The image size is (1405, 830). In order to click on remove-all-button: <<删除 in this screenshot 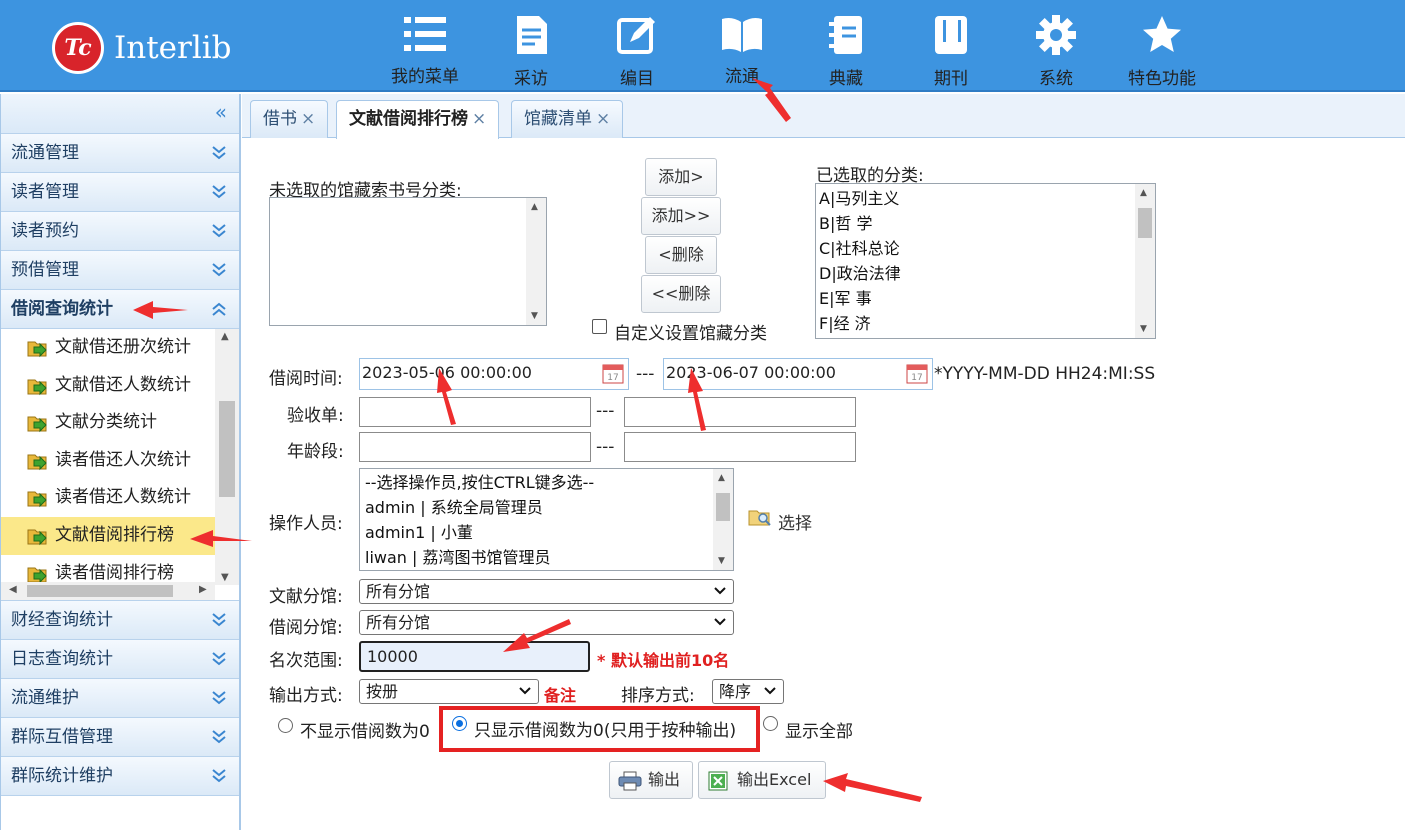, I will do `click(681, 294)`.